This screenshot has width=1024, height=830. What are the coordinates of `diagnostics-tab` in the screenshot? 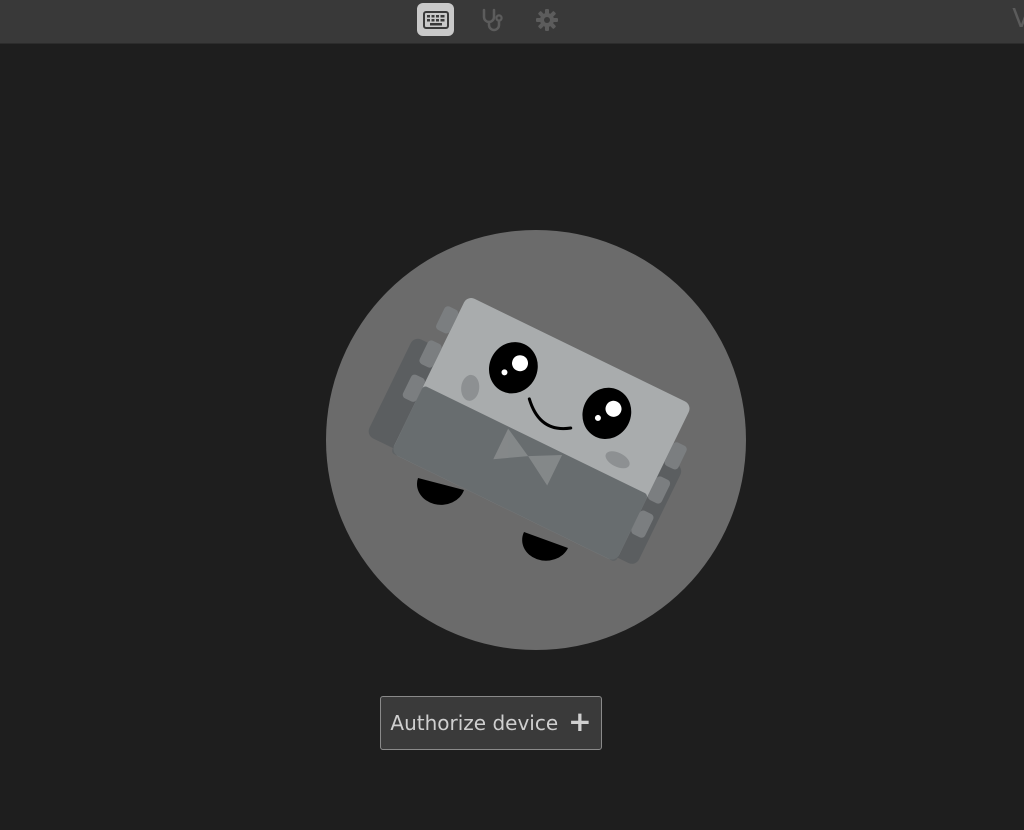 It's located at (490, 19).